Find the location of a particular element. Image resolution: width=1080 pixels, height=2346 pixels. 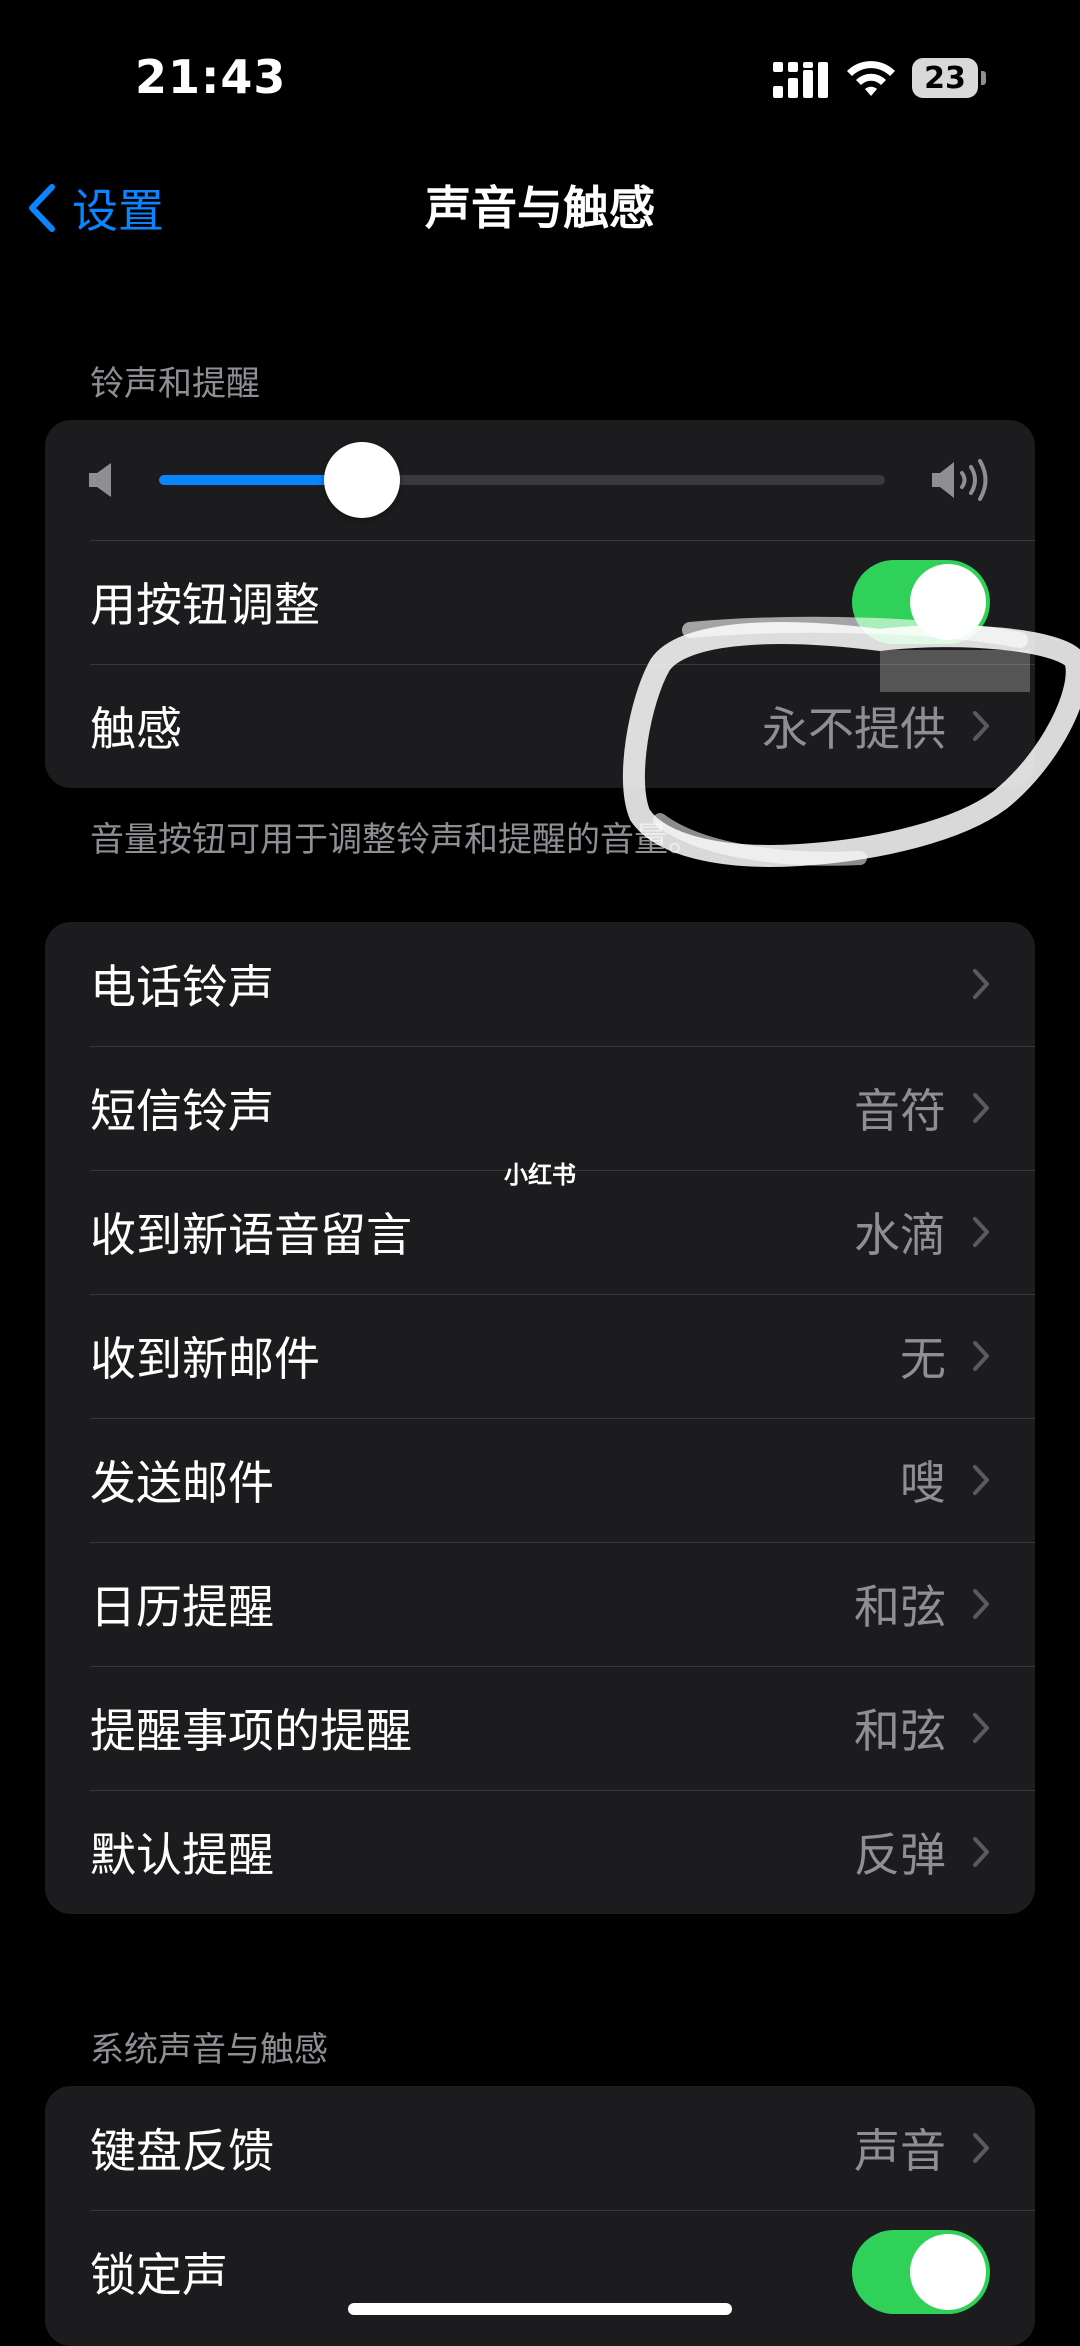

battery-icon: 23 is located at coordinates (950, 78).